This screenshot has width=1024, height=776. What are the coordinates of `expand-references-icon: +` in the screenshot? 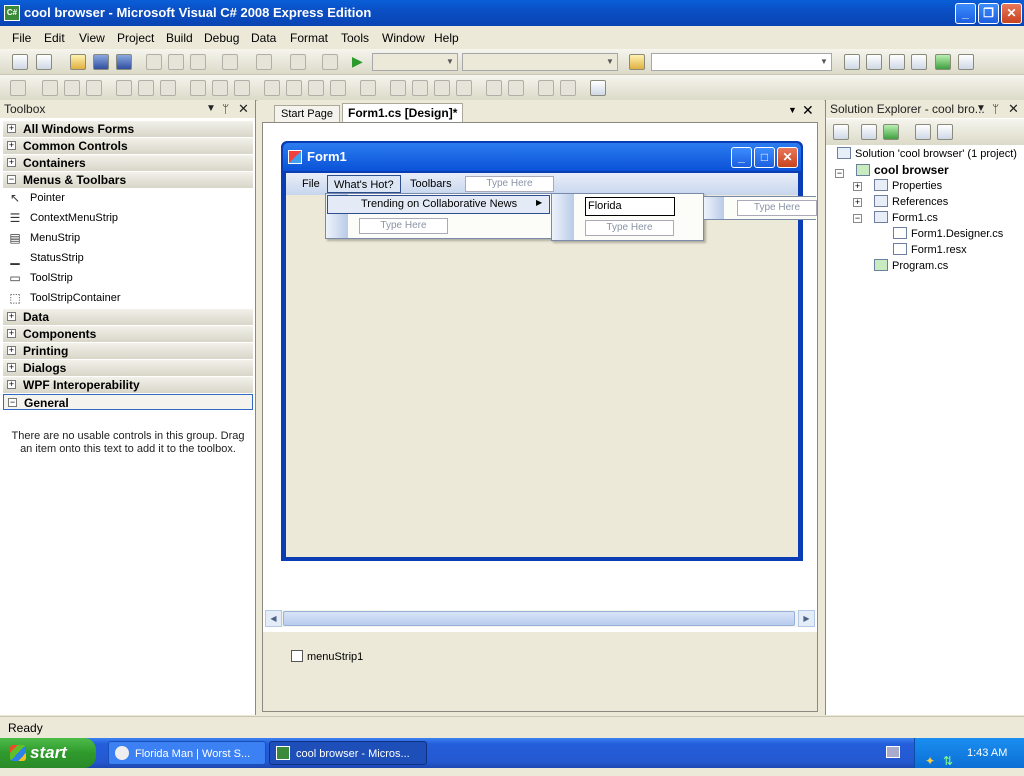 It's located at (857, 202).